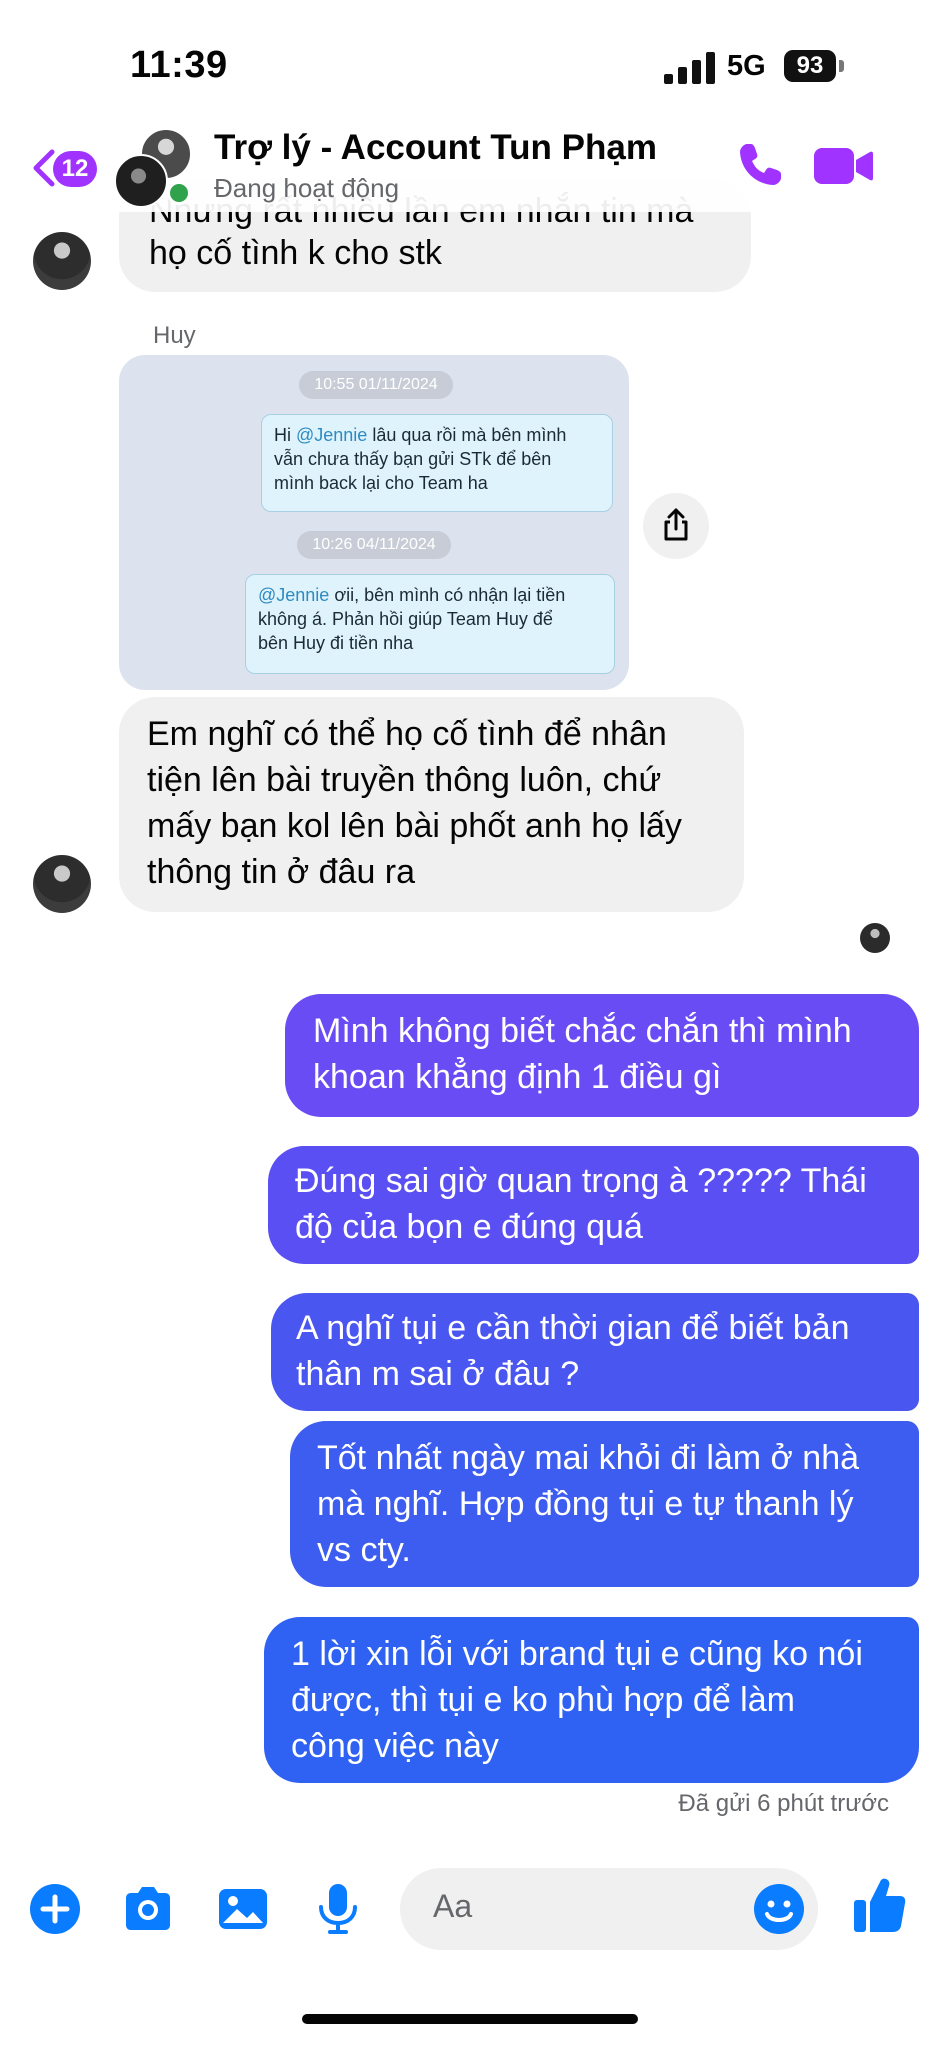  What do you see at coordinates (435, 148) in the screenshot?
I see `chat-title: Trợ lý - Account Tun Phạm` at bounding box center [435, 148].